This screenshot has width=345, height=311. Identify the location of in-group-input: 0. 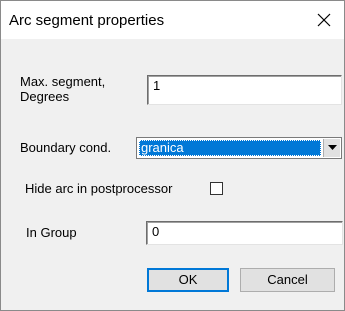
(244, 233).